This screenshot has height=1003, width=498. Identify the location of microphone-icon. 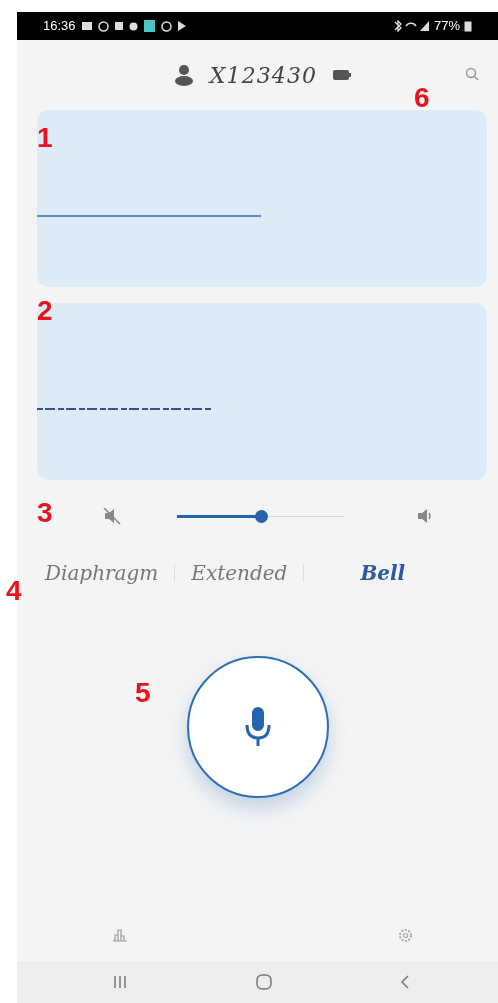
(257, 726).